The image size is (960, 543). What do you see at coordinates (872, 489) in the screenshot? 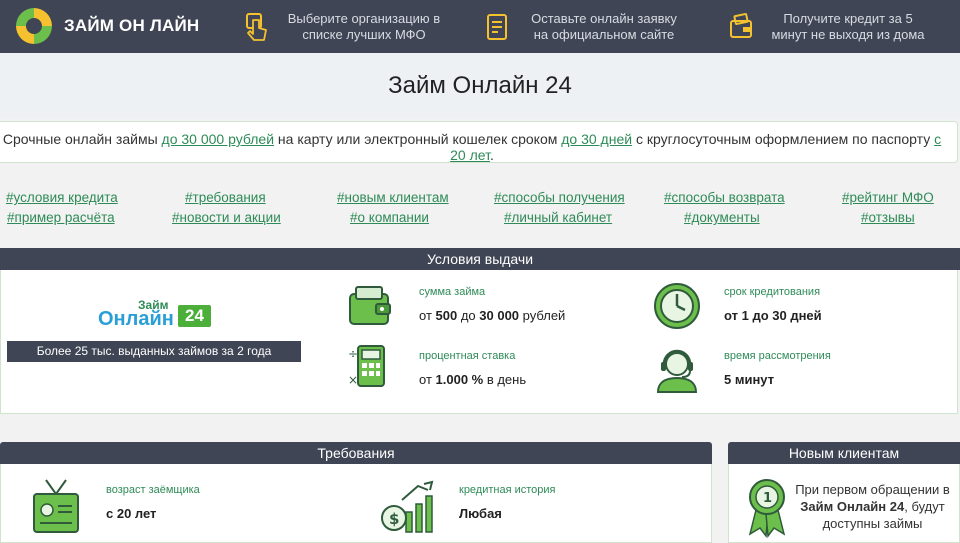
I see `new-clients-text-part: При первом обращении в` at bounding box center [872, 489].